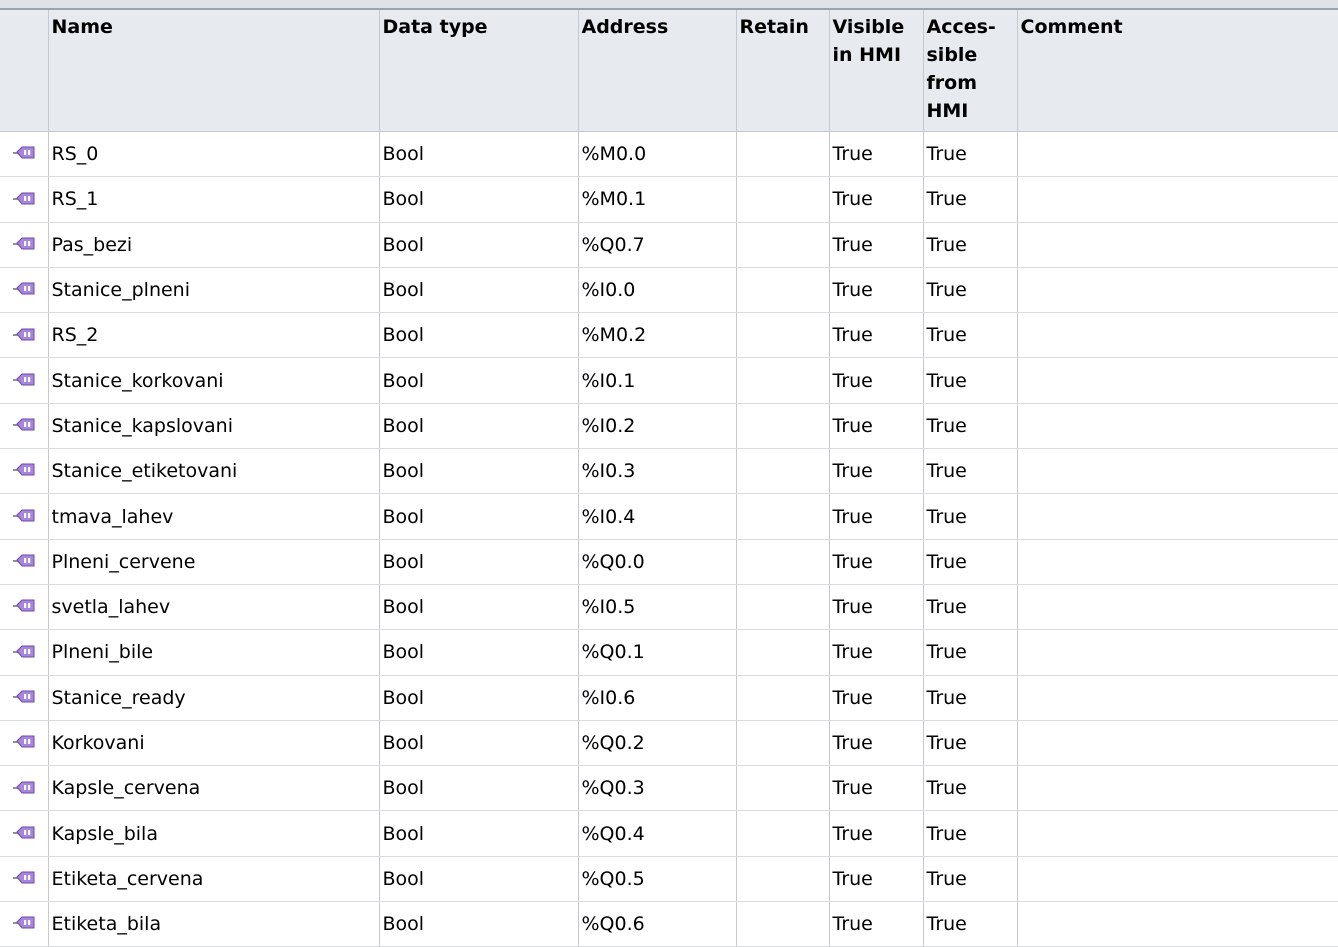 Image resolution: width=1338 pixels, height=947 pixels. I want to click on cell-name: RS_1, so click(214, 199).